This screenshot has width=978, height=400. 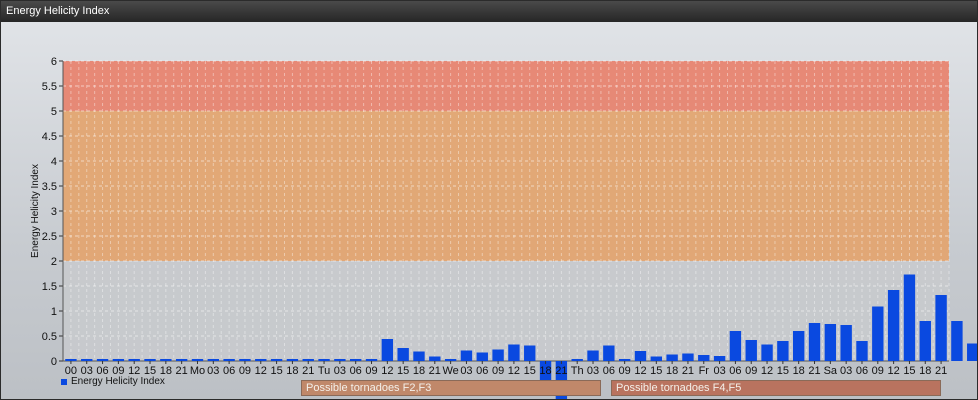 I want to click on x-tick-label: Sa, so click(x=831, y=371).